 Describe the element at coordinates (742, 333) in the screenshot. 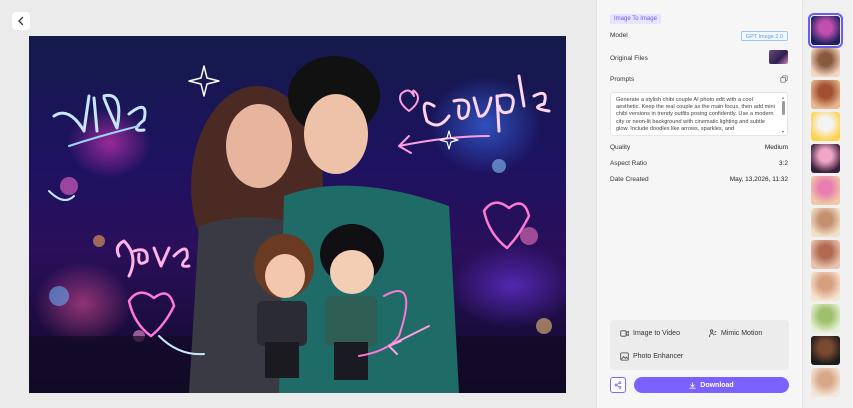

I see `mimic-motion-label: Mimic Motion` at that location.